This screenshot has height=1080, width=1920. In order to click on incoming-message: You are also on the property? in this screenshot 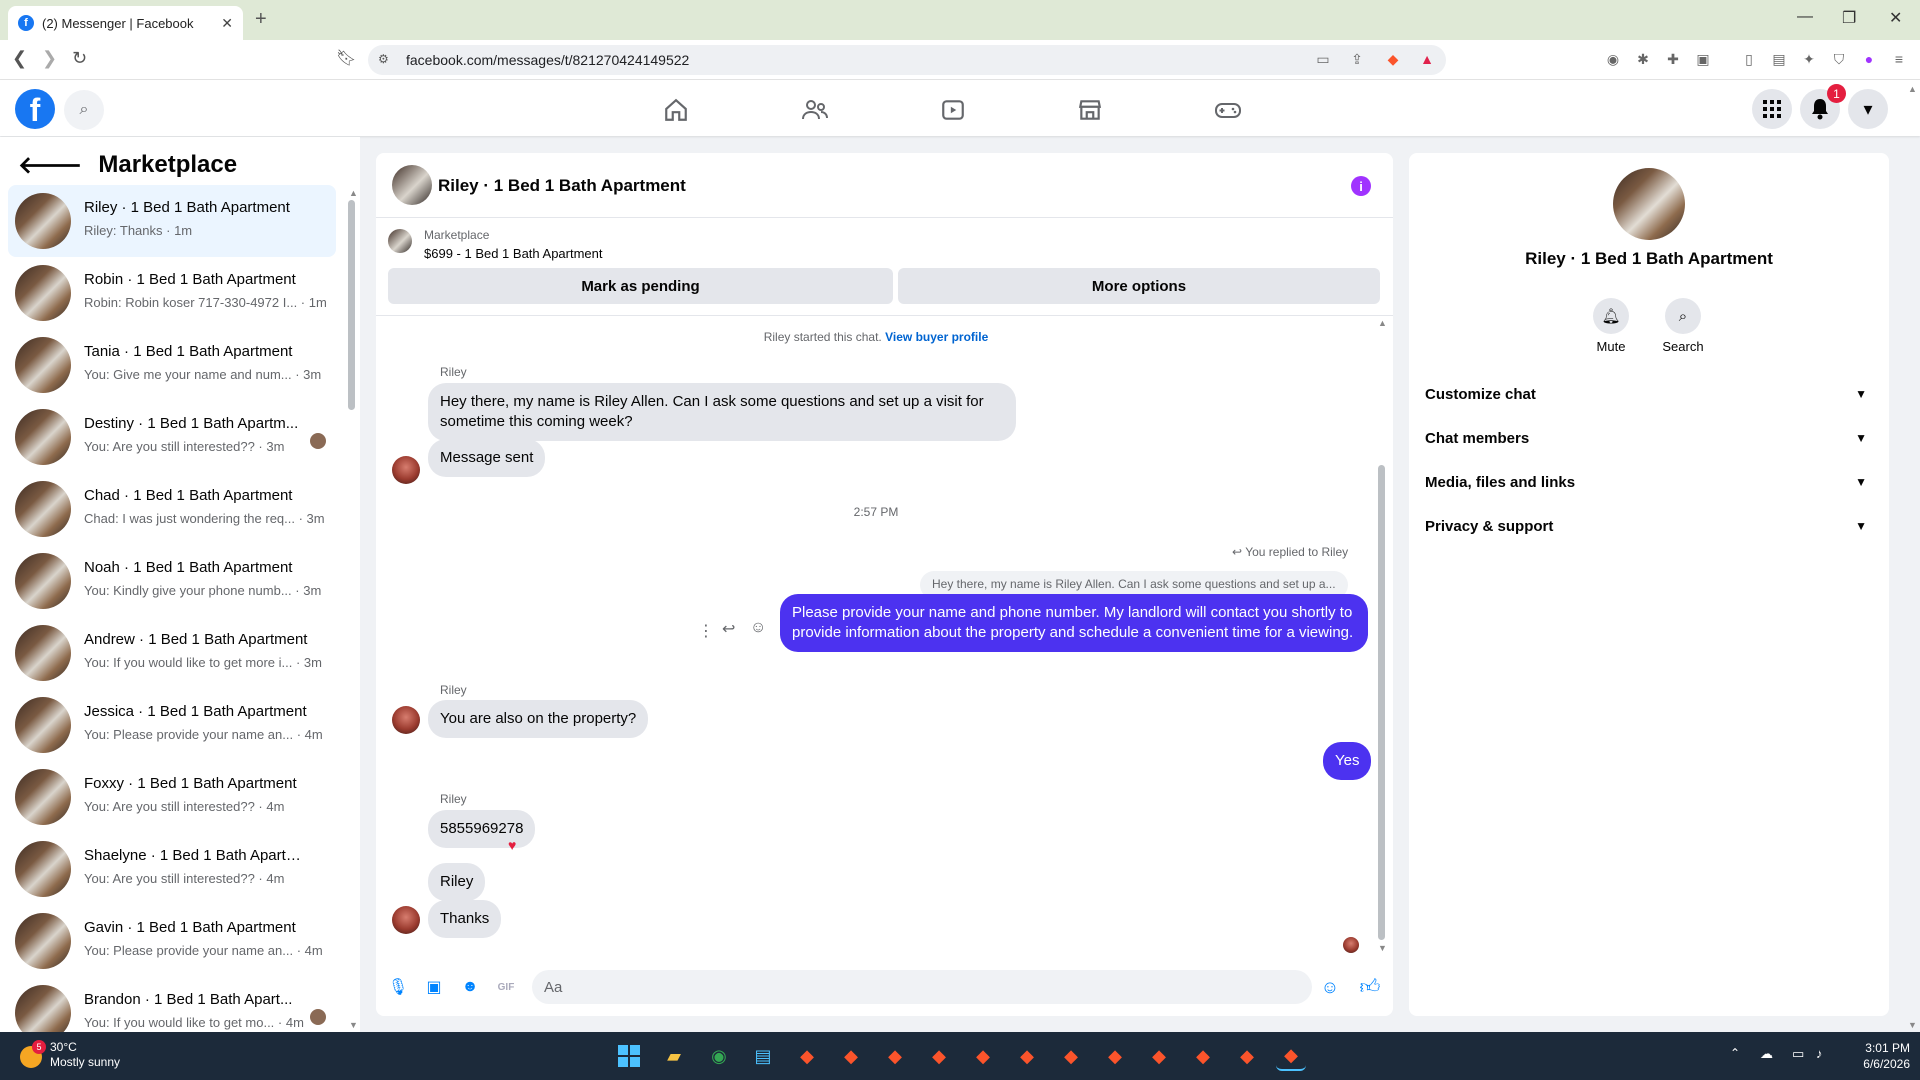, I will do `click(538, 719)`.